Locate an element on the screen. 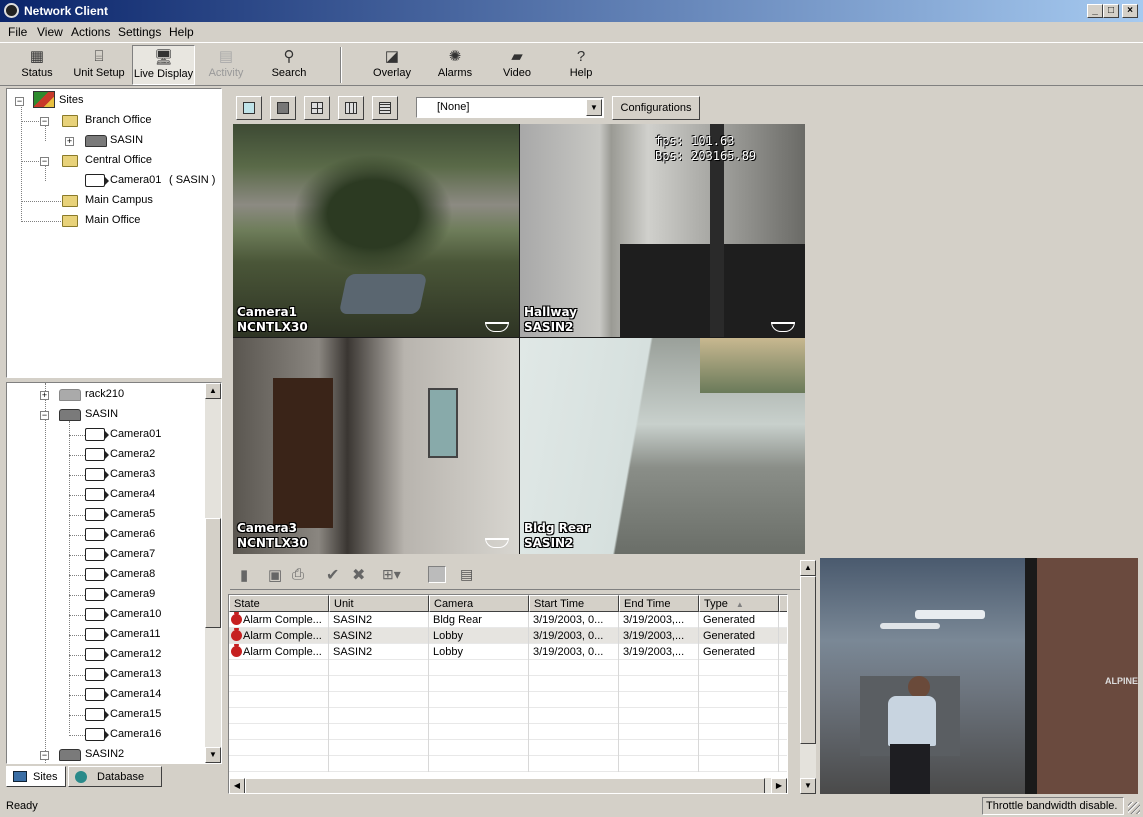 This screenshot has width=1143, height=817. menu-file: File is located at coordinates (17, 32).